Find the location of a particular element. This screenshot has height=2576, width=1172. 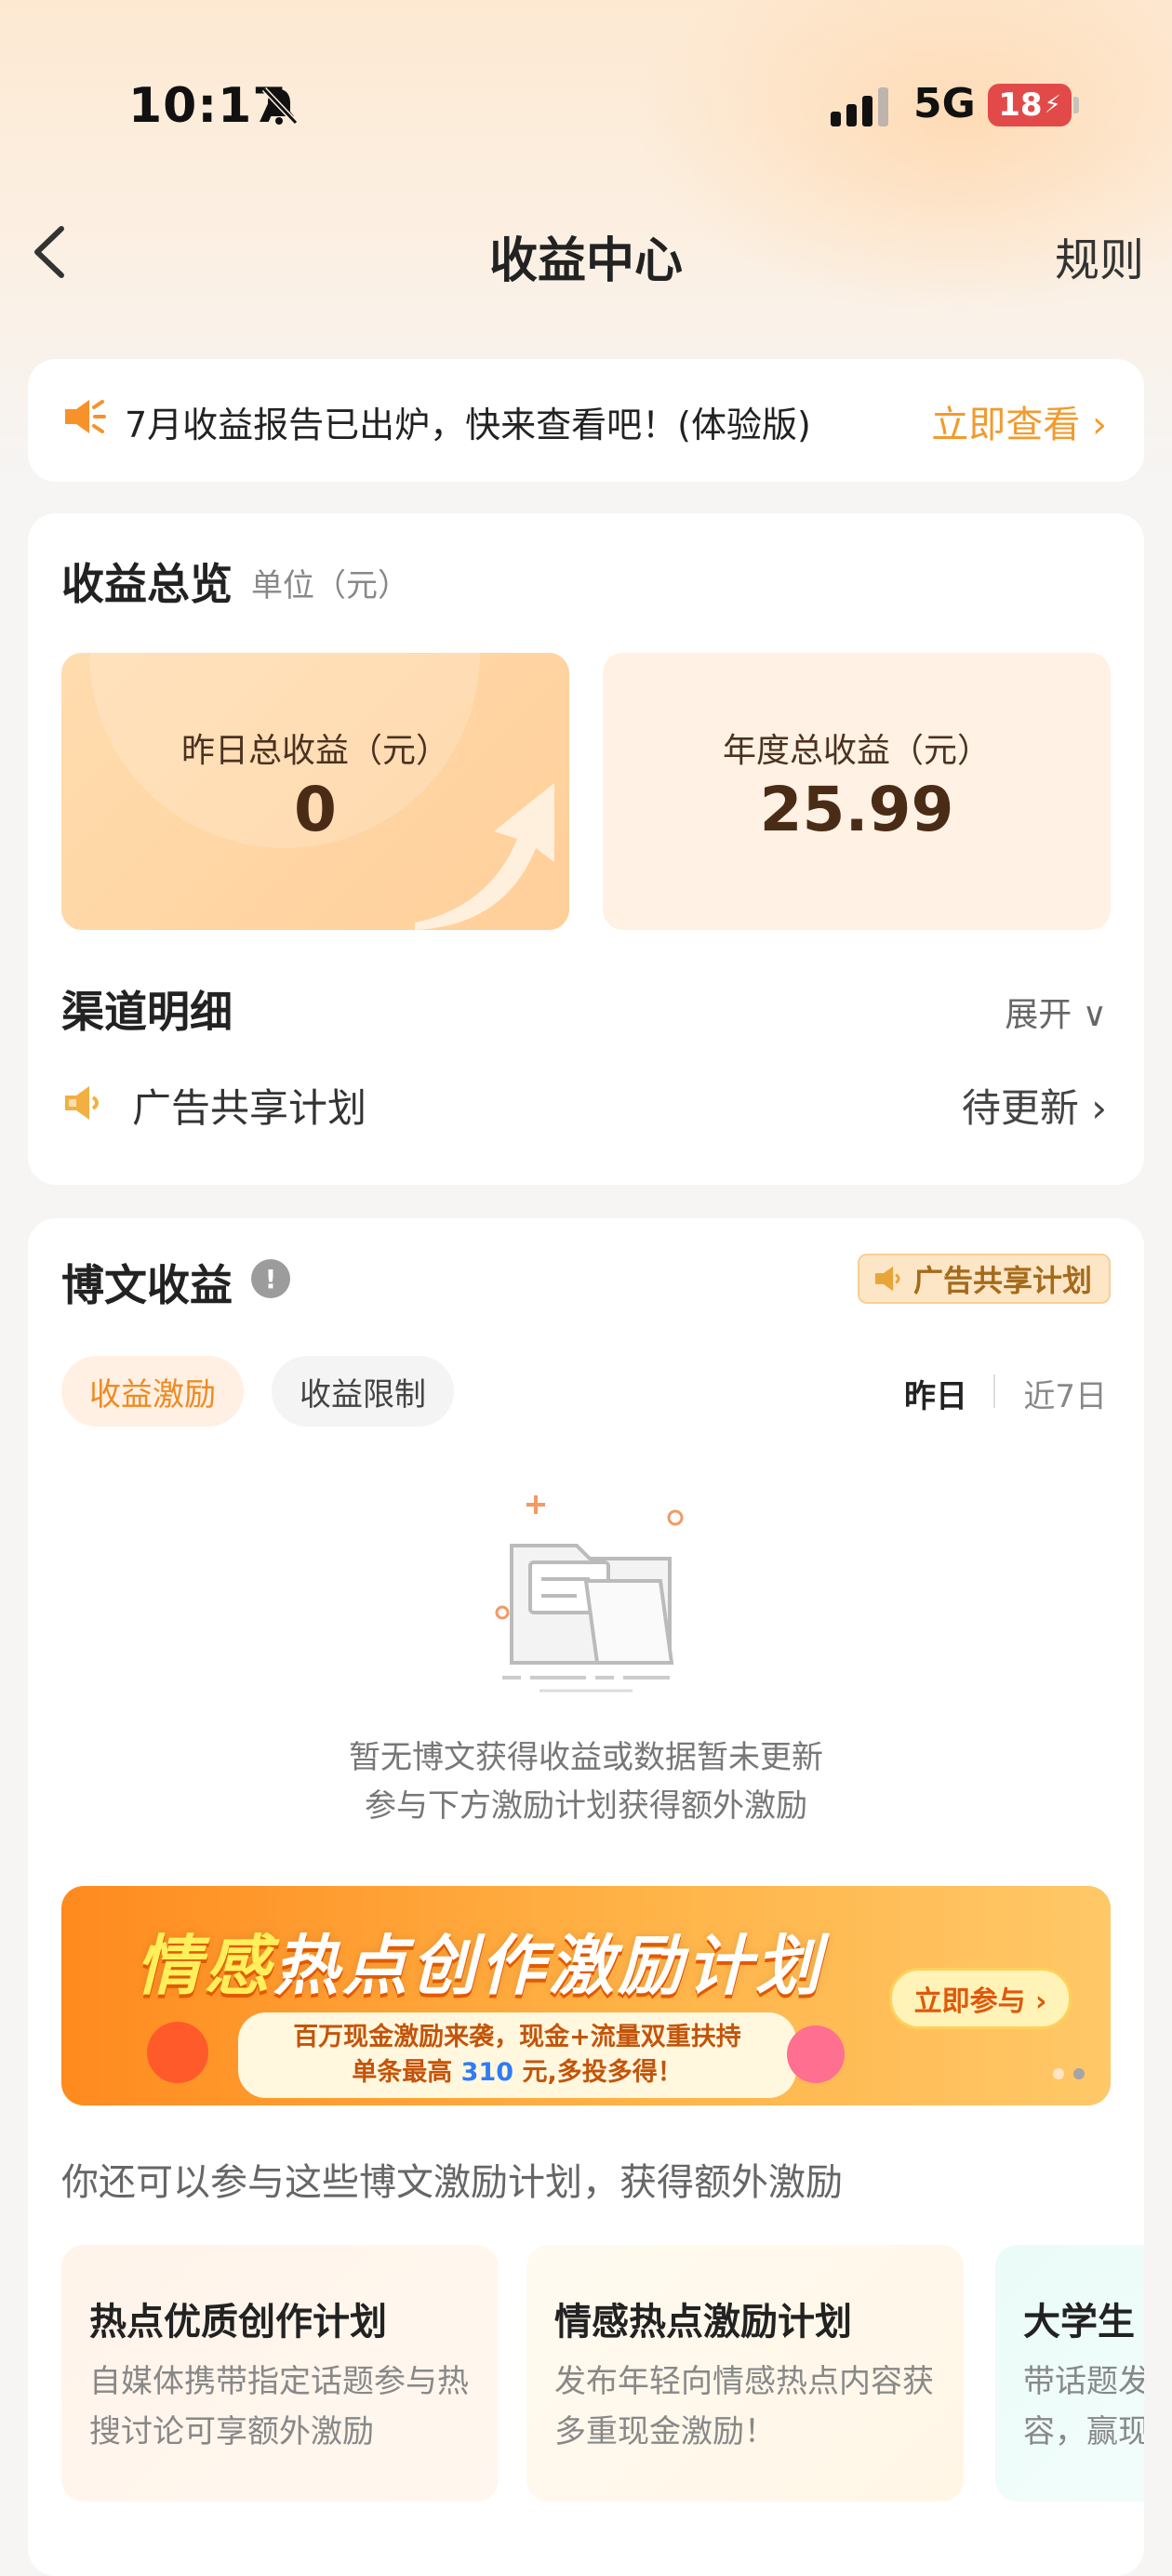

banner-subtitle: 百万现金激励来袭，现金+流量双重扶持 单条最高 310 元,多投多得！ is located at coordinates (517, 2055).